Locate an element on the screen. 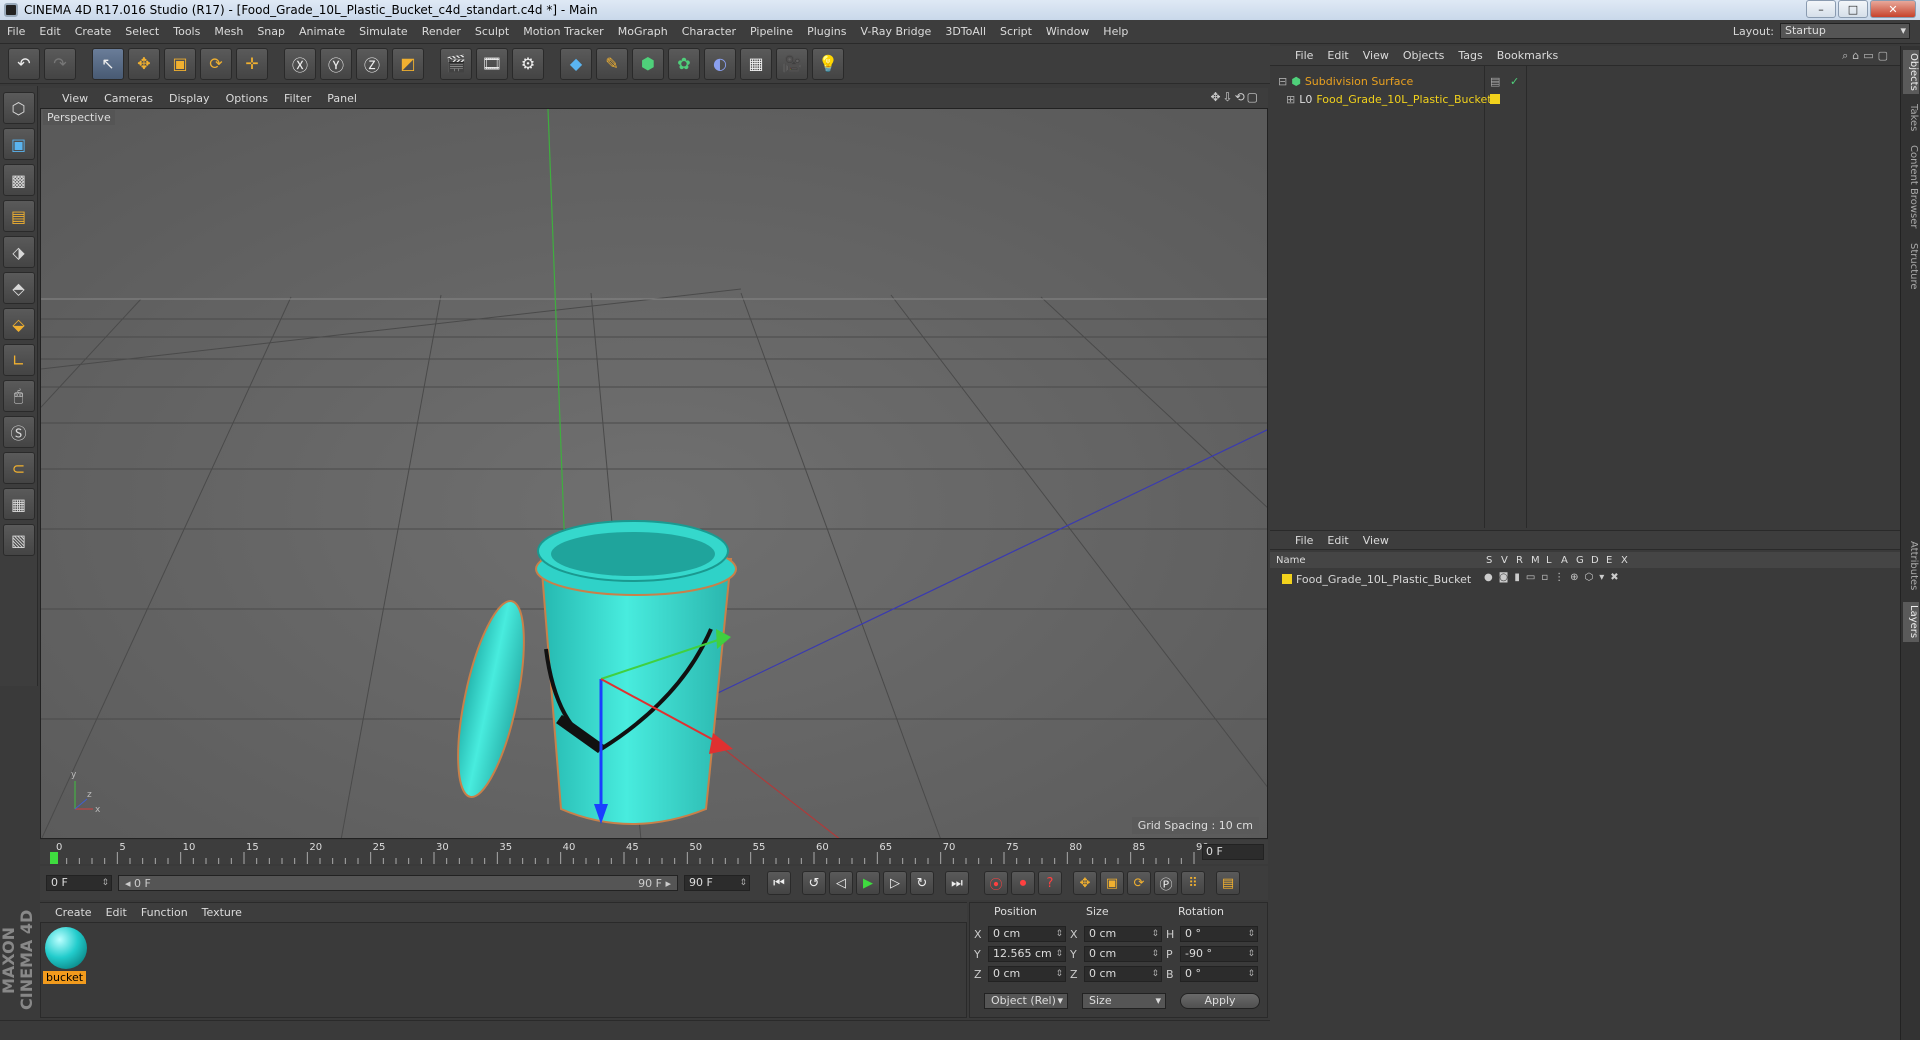 The height and width of the screenshot is (1040, 1920). texture-mode-icon: ▩ is located at coordinates (18, 180).